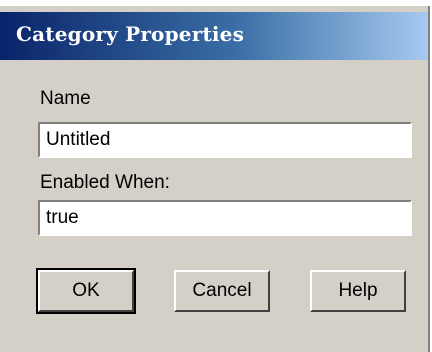  I want to click on dialog-title: Category Properties, so click(130, 34).